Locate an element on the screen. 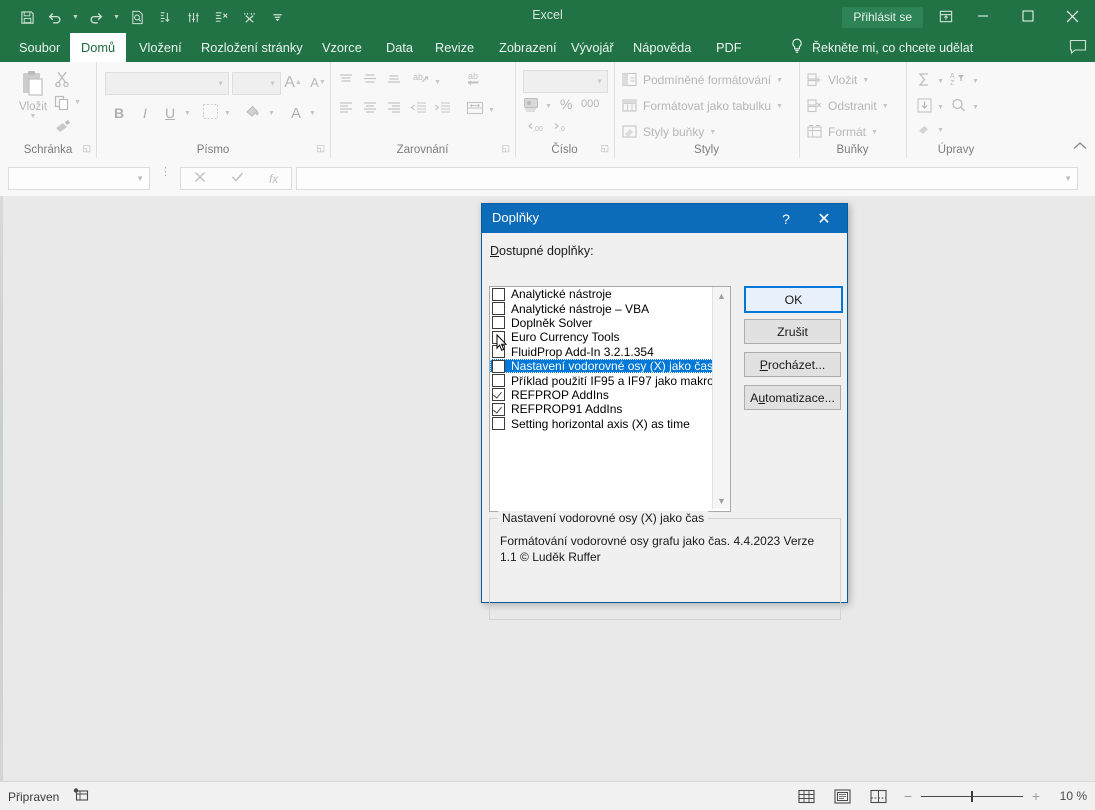 The width and height of the screenshot is (1095, 810). fill-icon is located at coordinates (924, 105).